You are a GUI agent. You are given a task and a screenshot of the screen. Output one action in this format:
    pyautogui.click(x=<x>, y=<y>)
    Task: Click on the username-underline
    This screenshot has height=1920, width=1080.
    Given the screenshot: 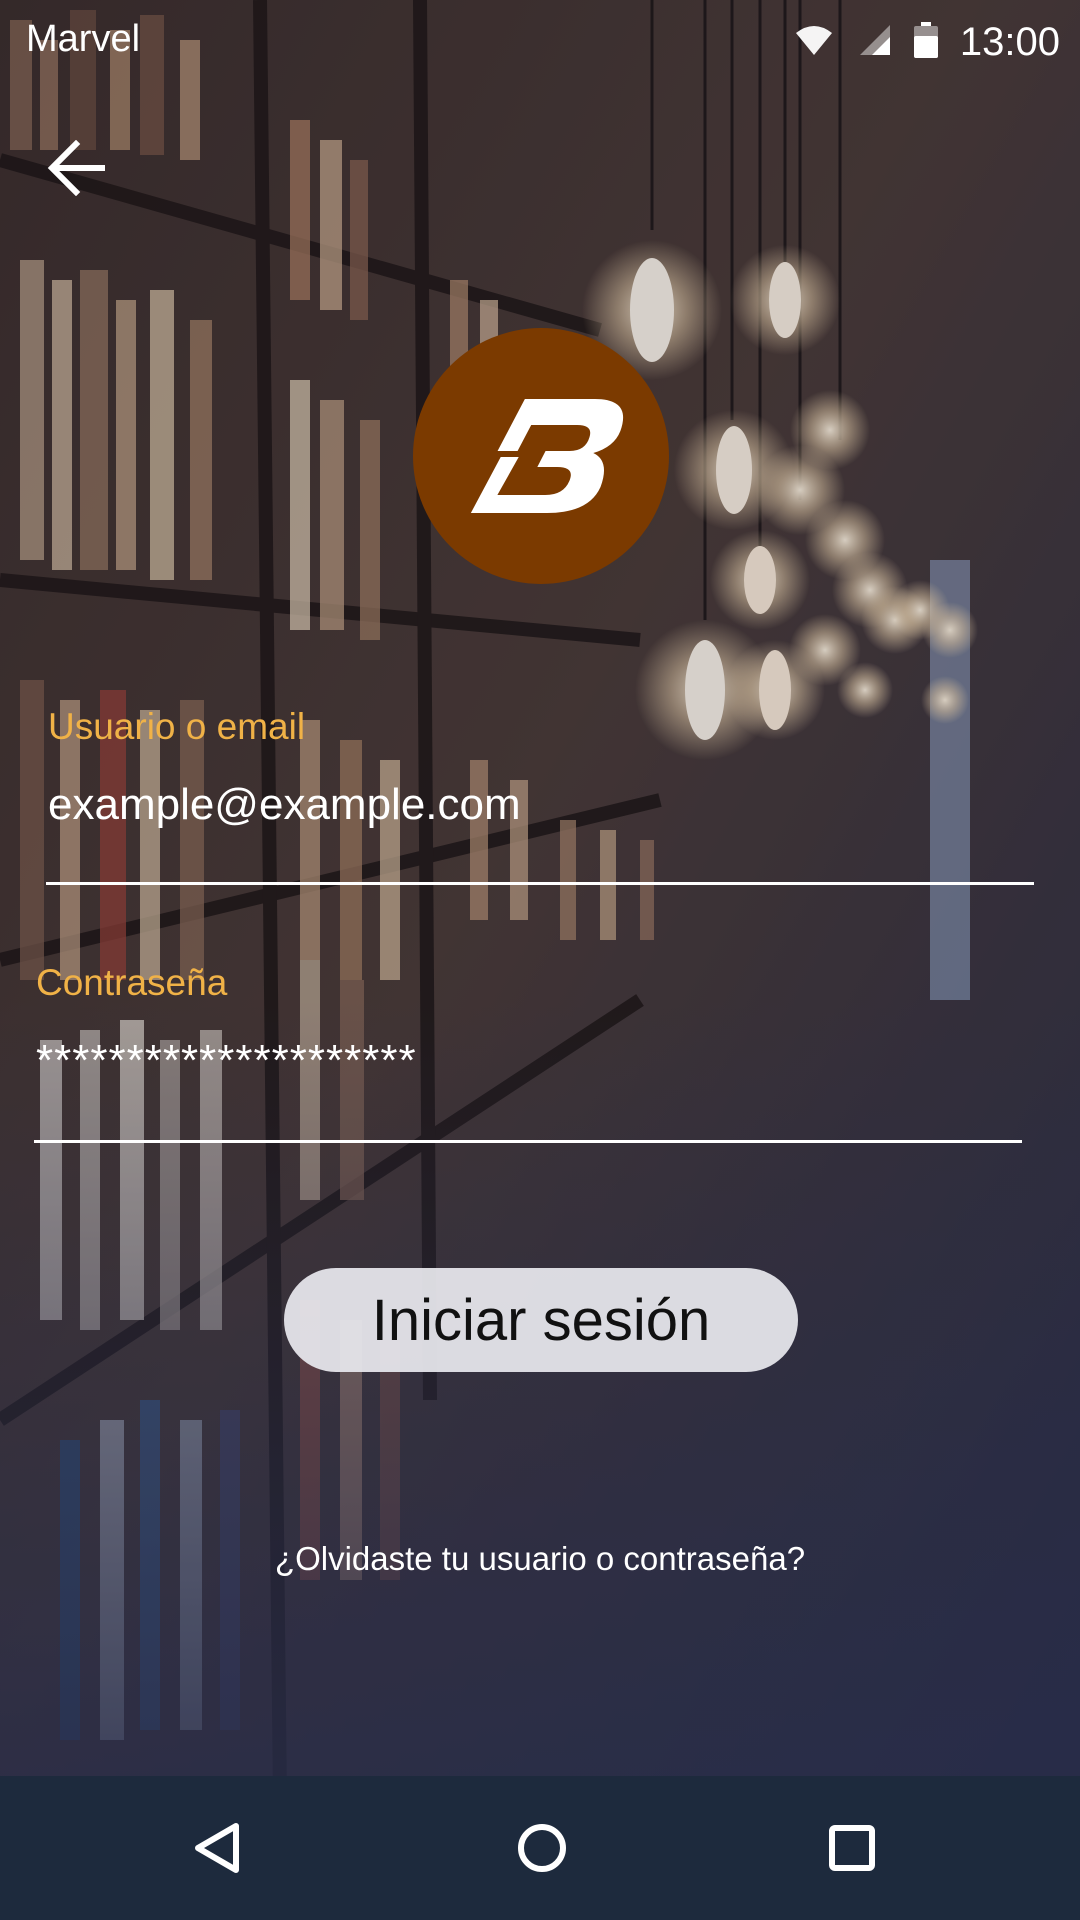 What is the action you would take?
    pyautogui.click(x=540, y=883)
    